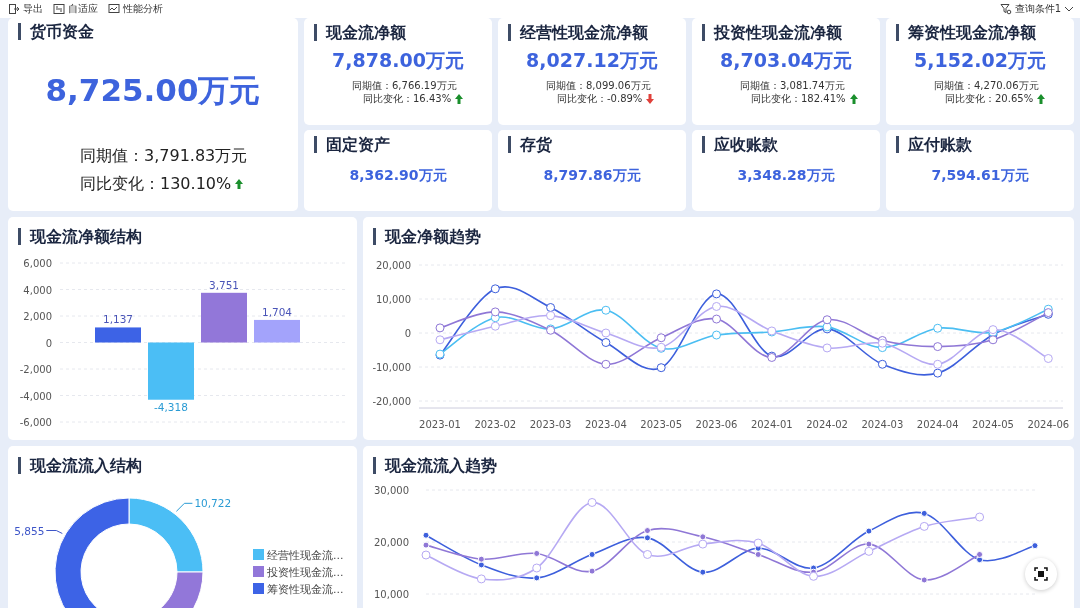  What do you see at coordinates (404, 85) in the screenshot?
I see `prior-value: 同期值：6,766.19万元` at bounding box center [404, 85].